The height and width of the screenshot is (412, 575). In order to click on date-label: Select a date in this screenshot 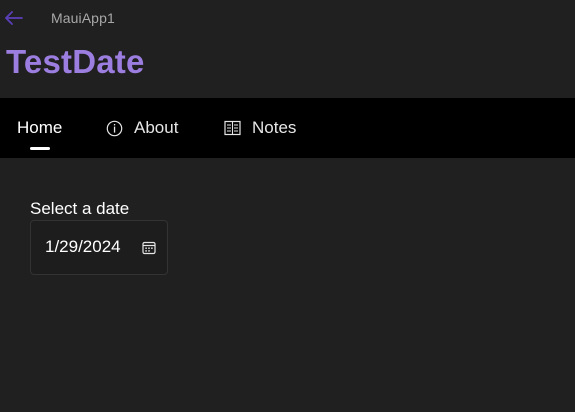, I will do `click(80, 208)`.